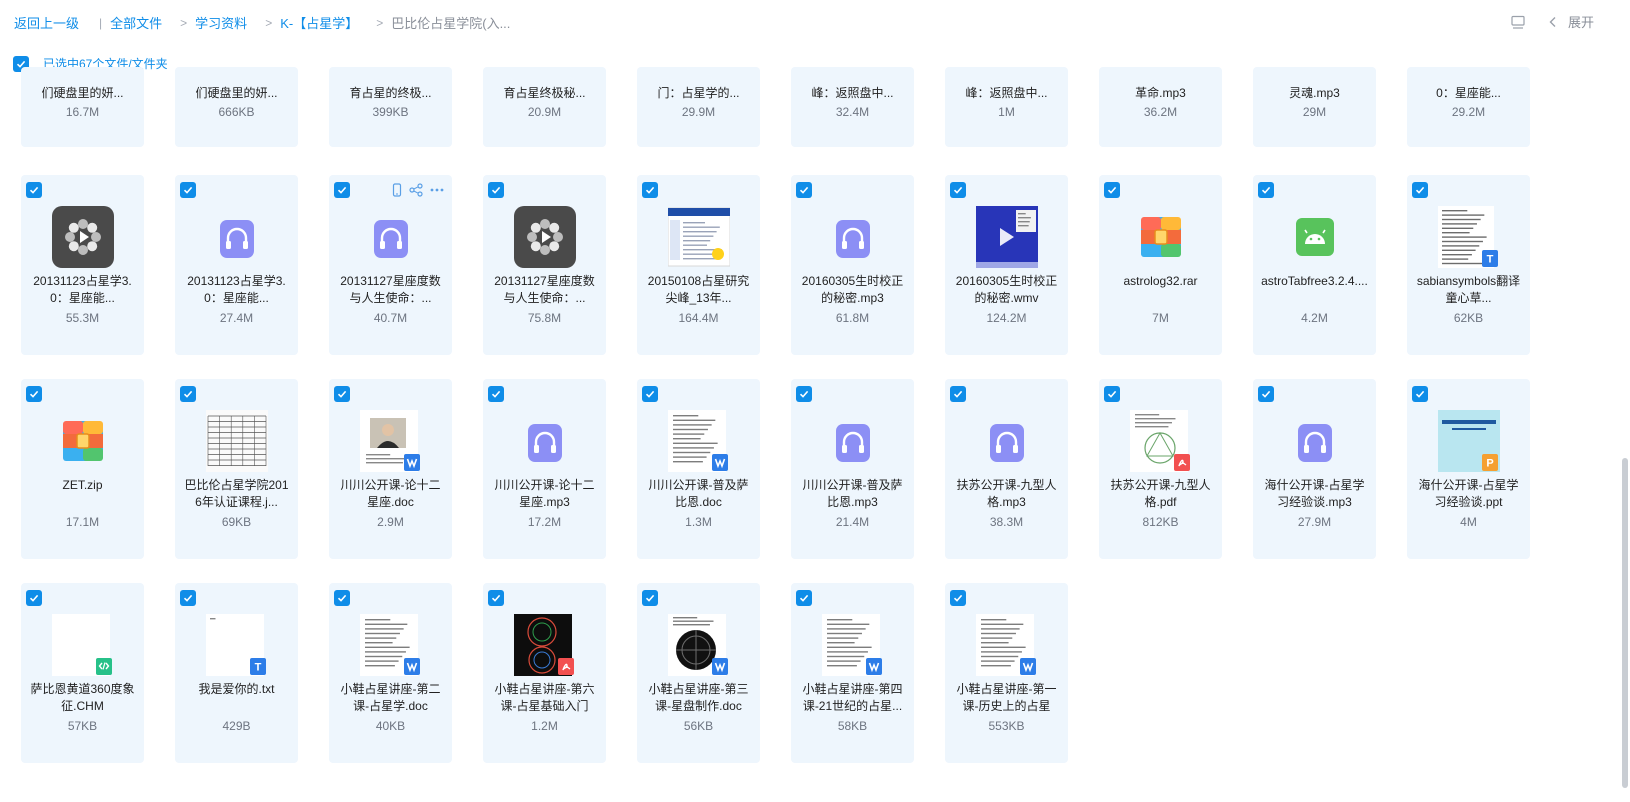 The image size is (1630, 802). I want to click on file-card: T 我是爱你的.txt 429B, so click(236, 673).